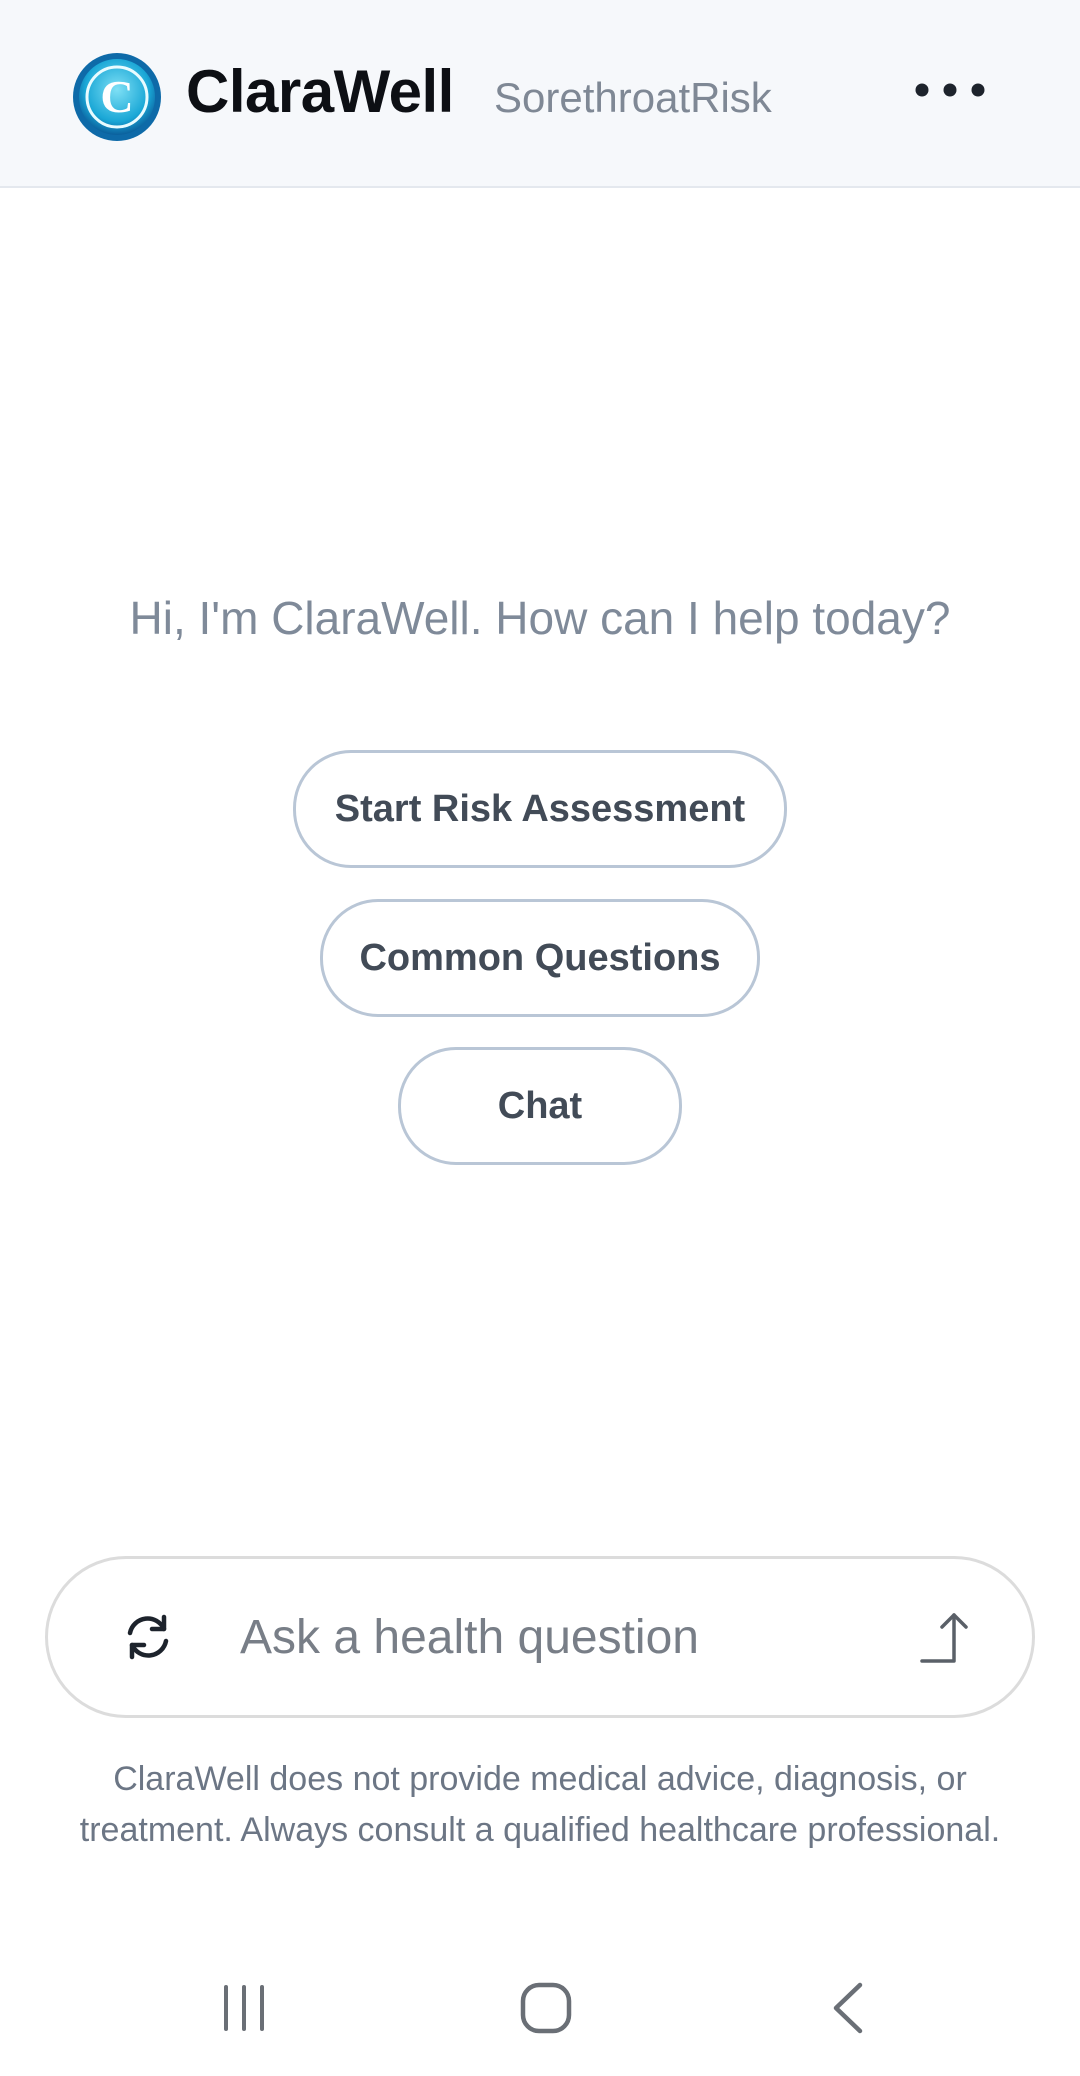 This screenshot has width=1080, height=2076. I want to click on common-questions-label: Common Questions, so click(540, 957).